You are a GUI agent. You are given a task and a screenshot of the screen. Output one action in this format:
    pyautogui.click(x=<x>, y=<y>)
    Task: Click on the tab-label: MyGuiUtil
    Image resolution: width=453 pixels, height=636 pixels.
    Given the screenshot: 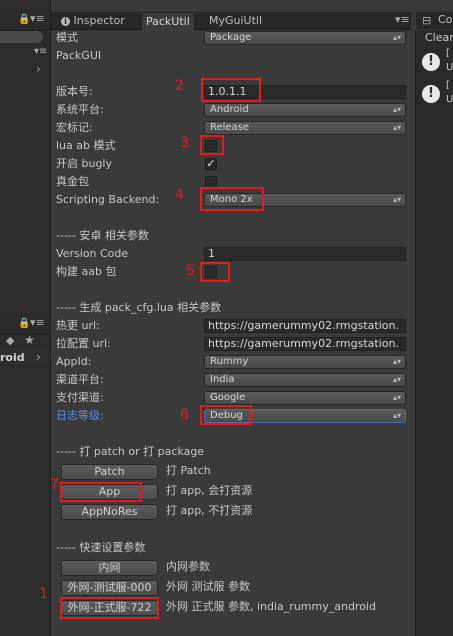 What is the action you would take?
    pyautogui.click(x=236, y=20)
    